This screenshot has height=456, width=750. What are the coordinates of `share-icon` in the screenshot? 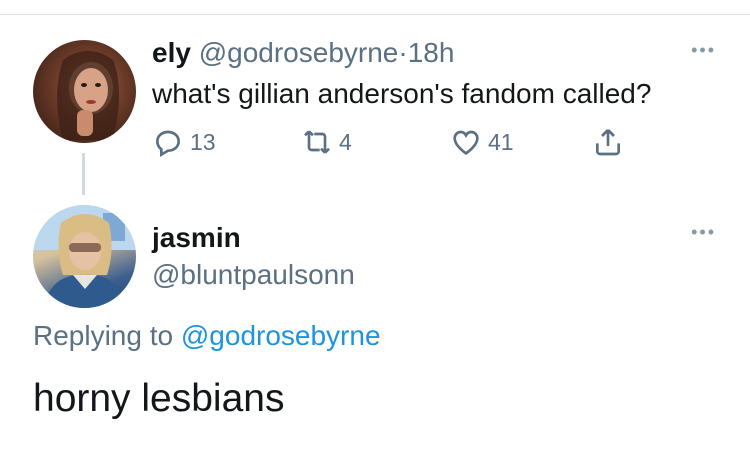 It's located at (608, 142).